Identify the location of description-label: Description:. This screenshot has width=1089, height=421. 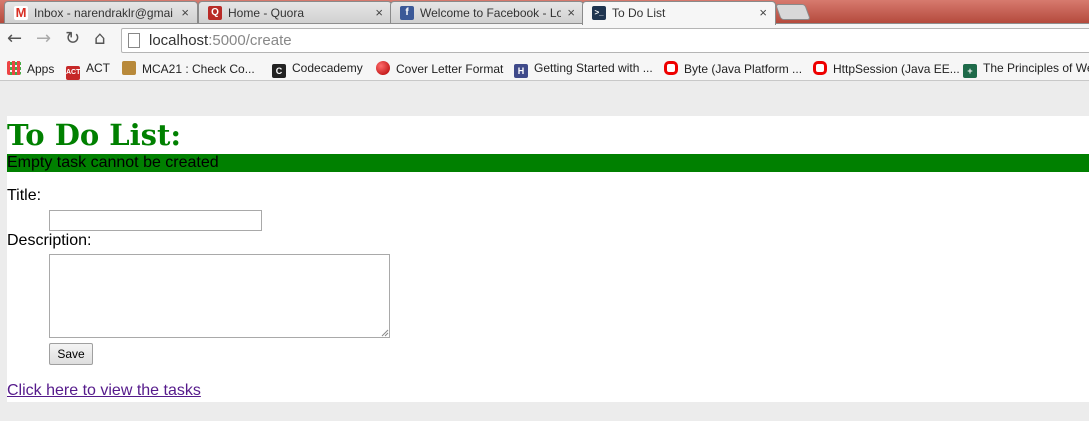
(49, 240).